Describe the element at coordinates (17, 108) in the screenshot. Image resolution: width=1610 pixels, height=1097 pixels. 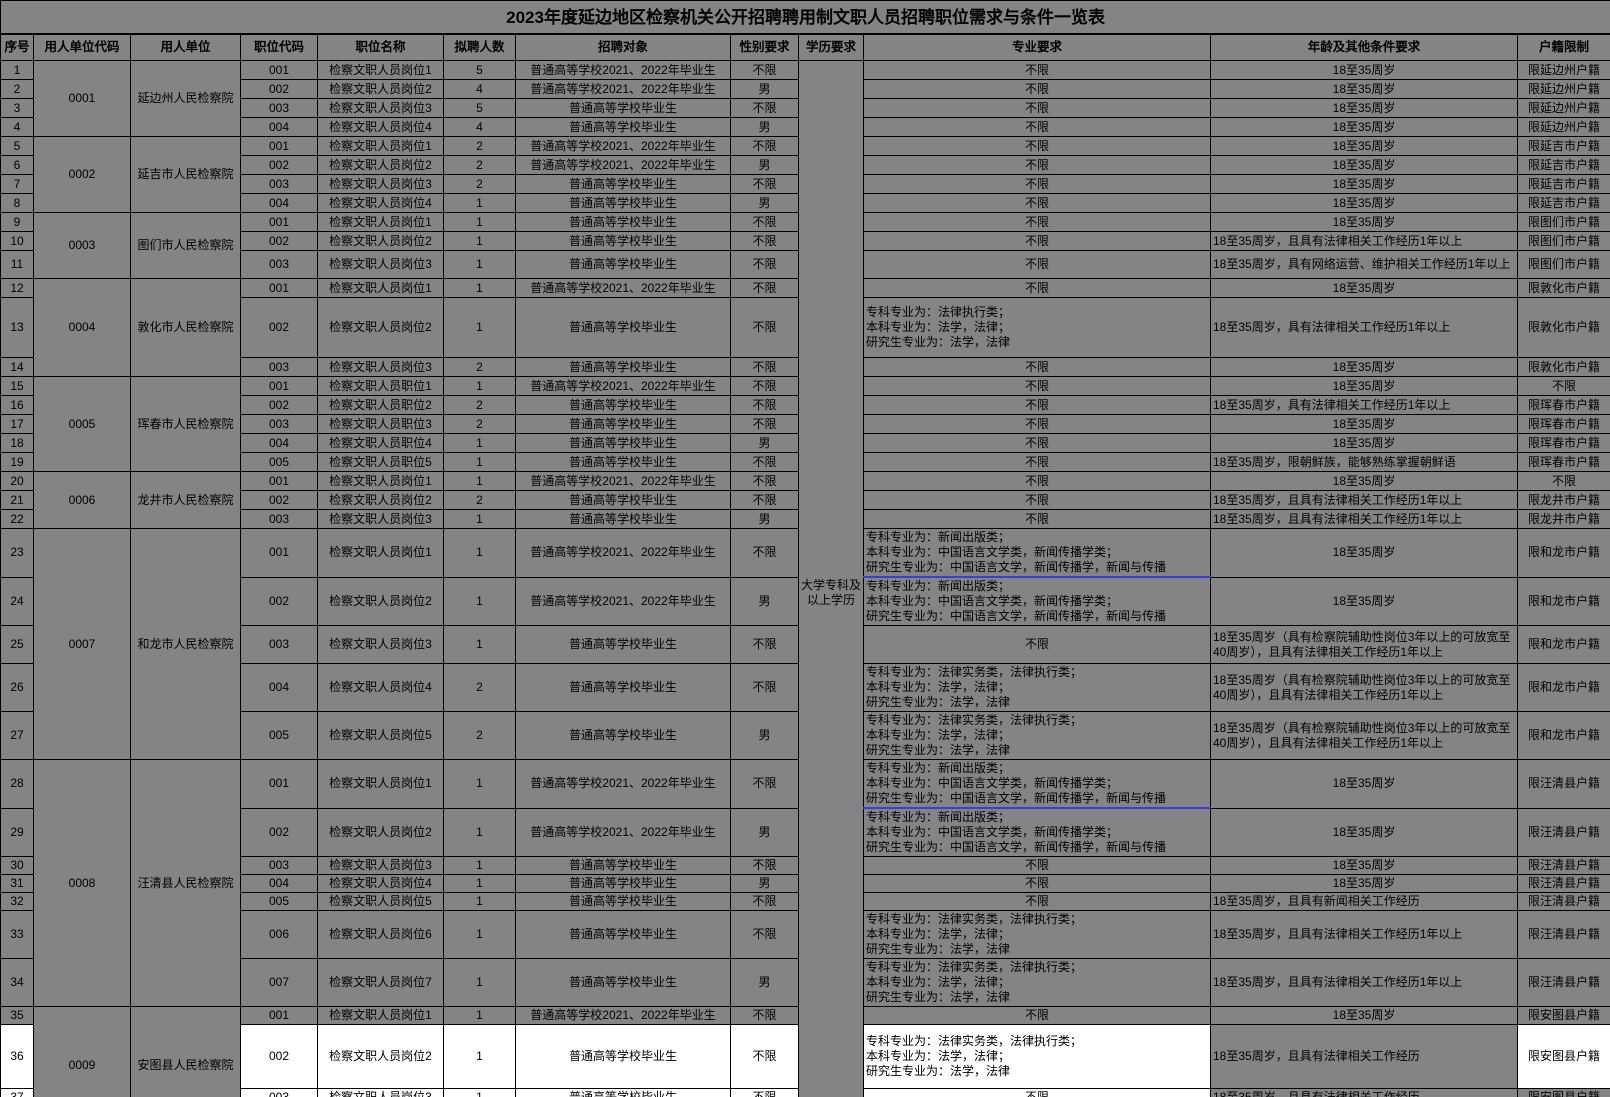
I see `cell-seq: 3` at that location.